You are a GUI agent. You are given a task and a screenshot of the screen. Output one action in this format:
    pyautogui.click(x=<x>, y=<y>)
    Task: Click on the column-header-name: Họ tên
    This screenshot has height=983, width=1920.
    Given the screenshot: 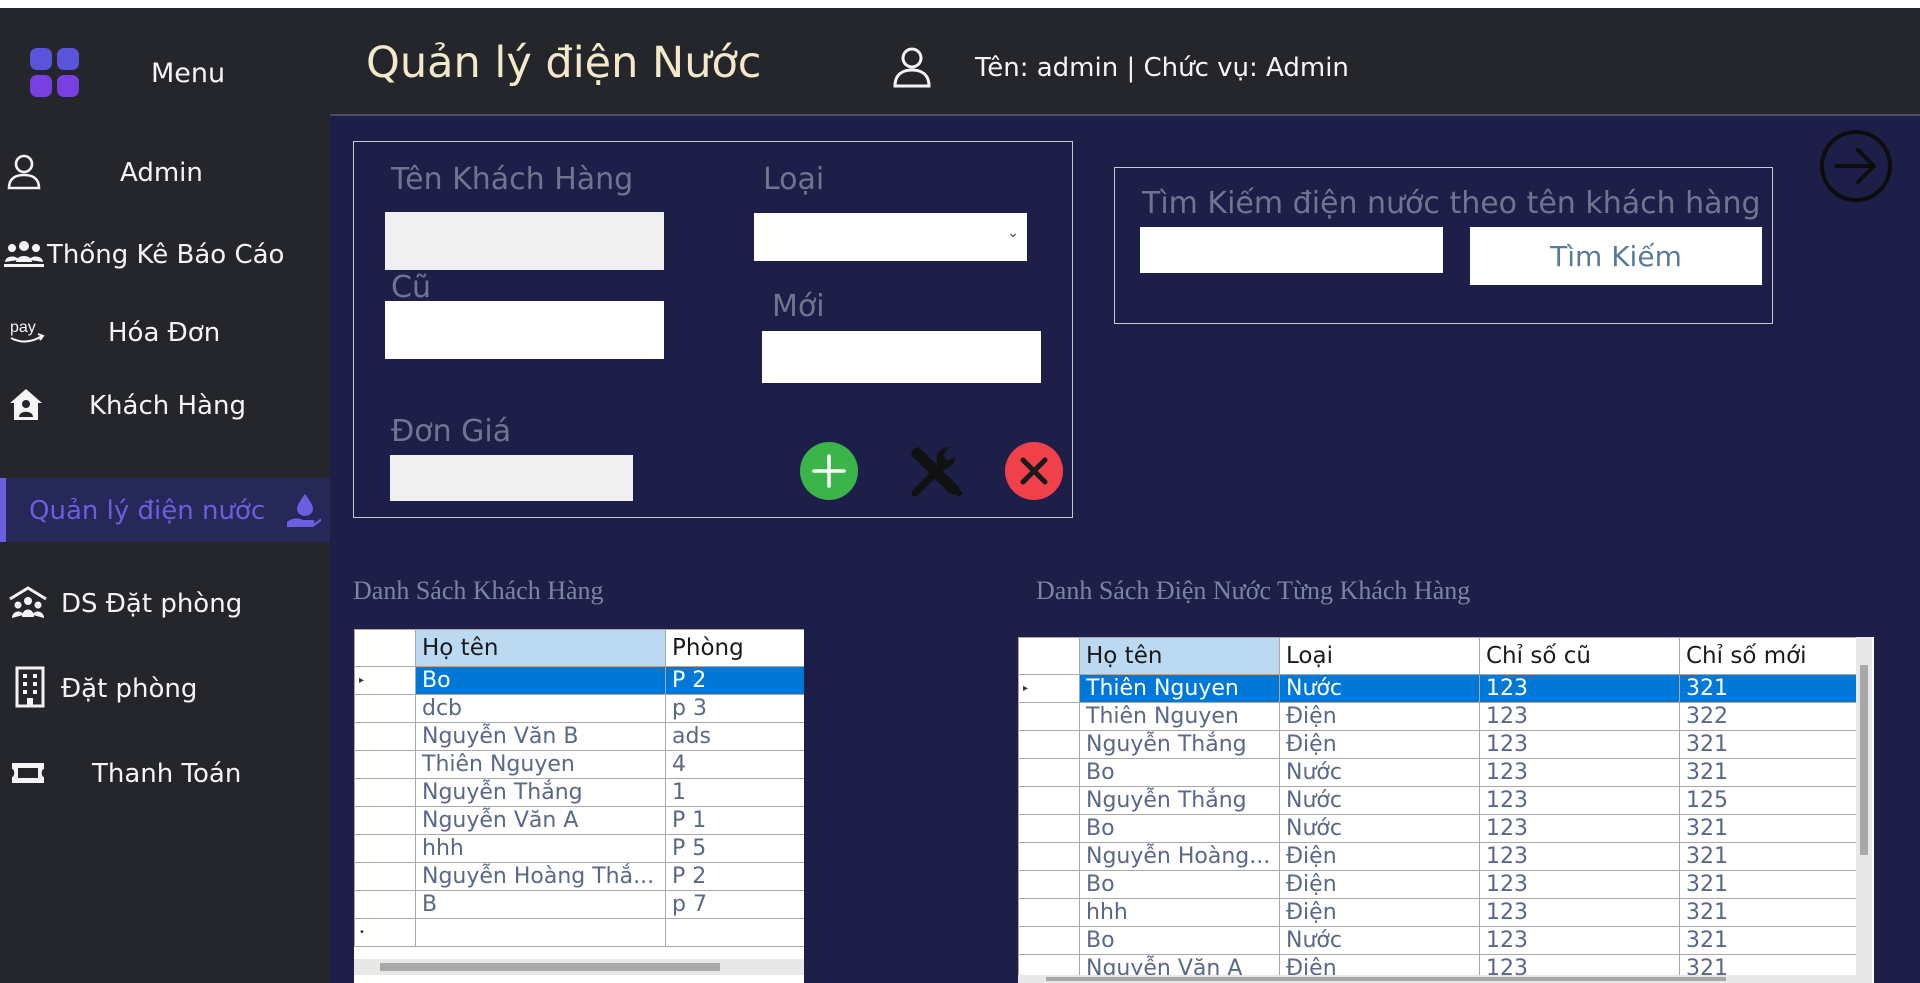 What is the action you would take?
    pyautogui.click(x=1179, y=656)
    